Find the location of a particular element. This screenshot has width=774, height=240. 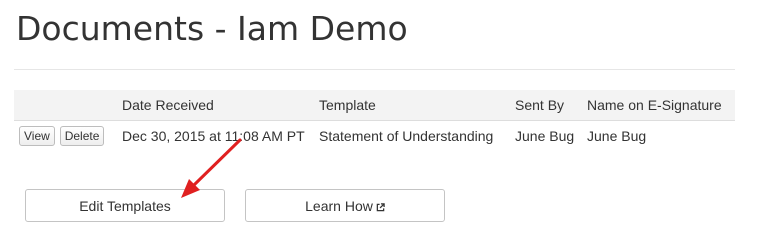

column-header-sent-by: Sent By is located at coordinates (543, 105).